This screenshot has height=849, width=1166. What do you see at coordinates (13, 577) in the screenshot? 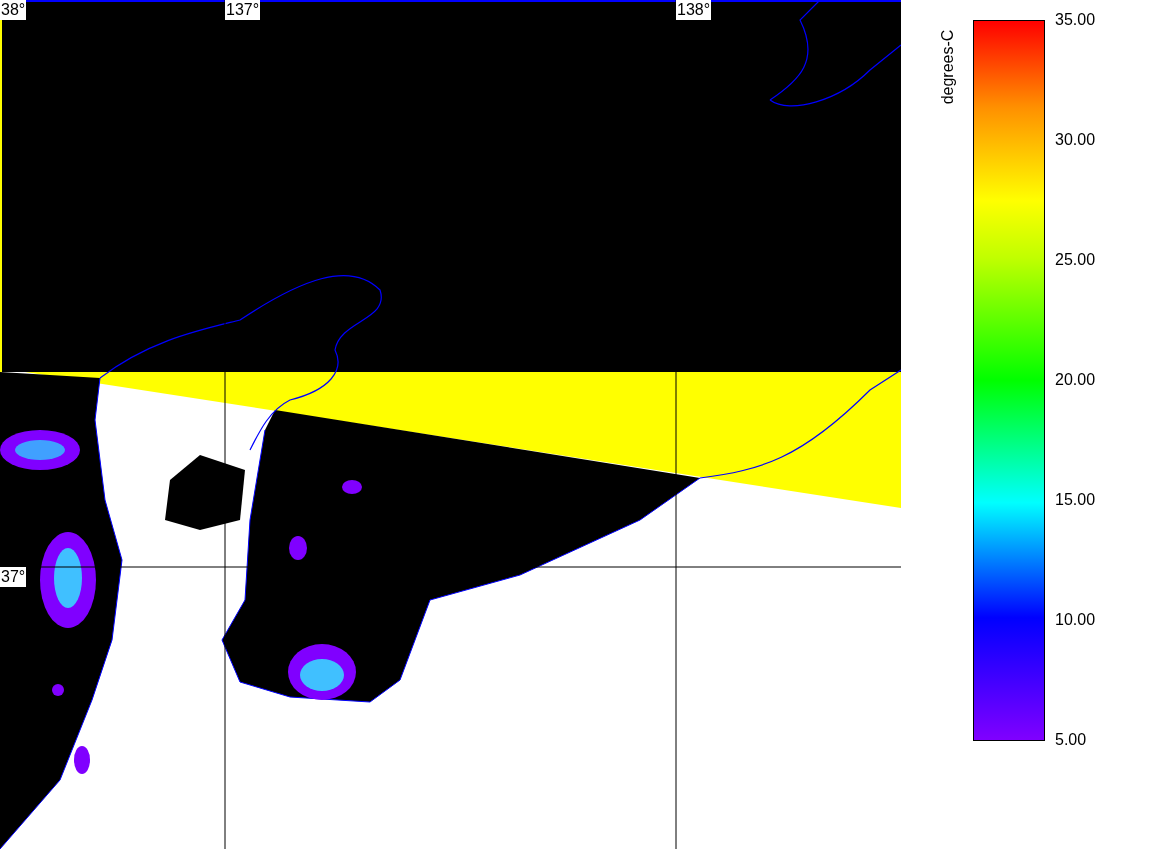
I see `latitude-label: 37°` at bounding box center [13, 577].